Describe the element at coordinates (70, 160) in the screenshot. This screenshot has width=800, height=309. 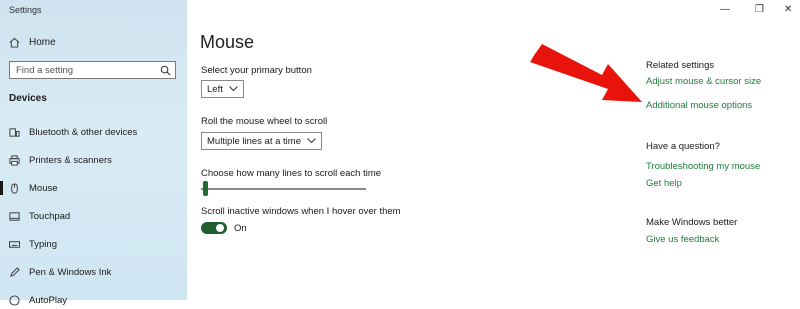
I see `sidebar-item-label: Printers & scanners` at that location.